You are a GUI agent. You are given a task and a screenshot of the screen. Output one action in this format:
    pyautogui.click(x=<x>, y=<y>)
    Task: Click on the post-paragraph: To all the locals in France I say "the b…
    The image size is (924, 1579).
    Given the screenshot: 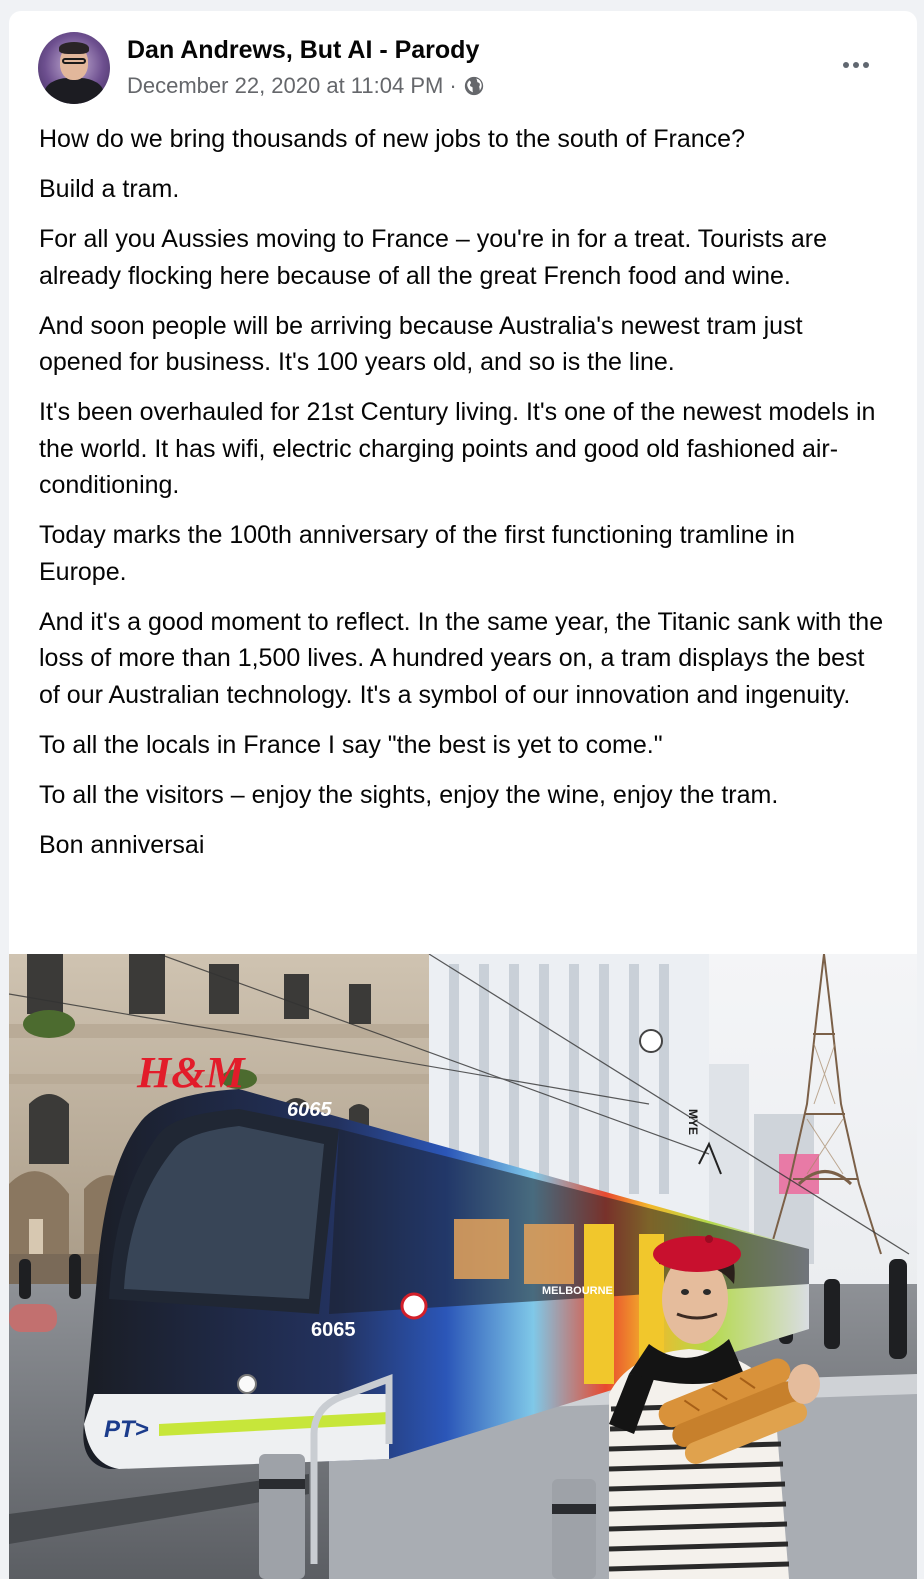 What is the action you would take?
    pyautogui.click(x=351, y=744)
    